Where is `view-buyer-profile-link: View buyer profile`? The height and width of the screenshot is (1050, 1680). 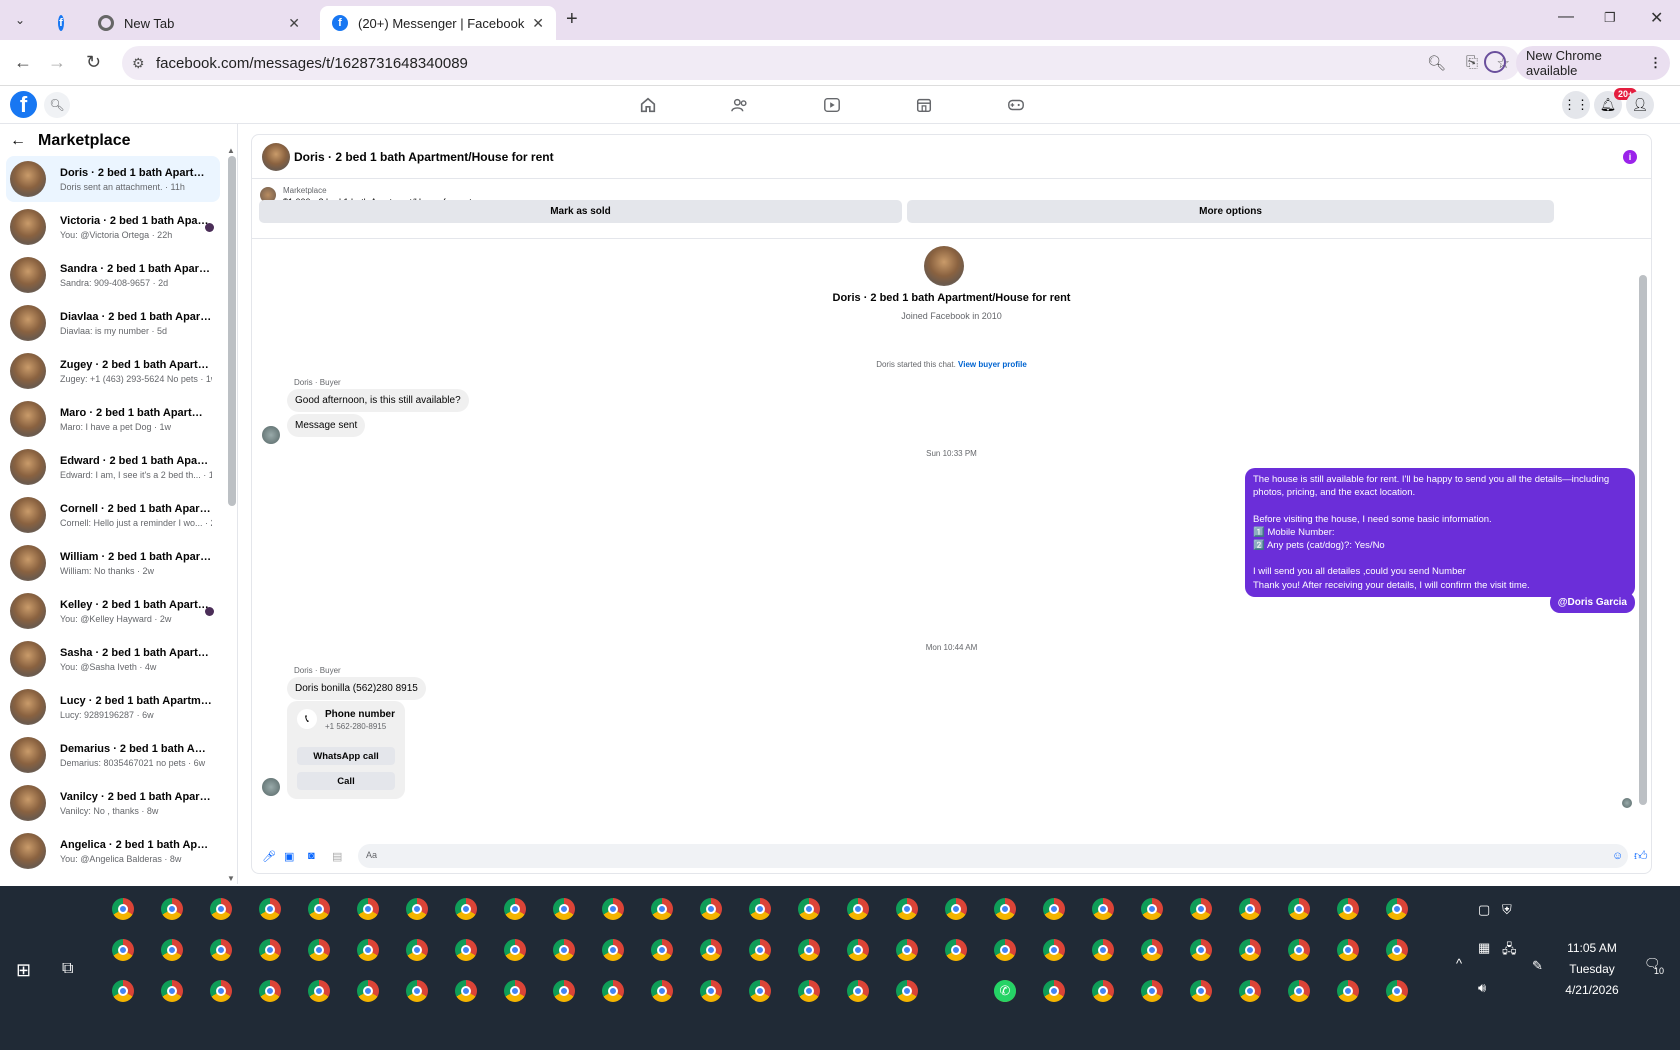
view-buyer-profile-link: View buyer profile is located at coordinates (992, 364).